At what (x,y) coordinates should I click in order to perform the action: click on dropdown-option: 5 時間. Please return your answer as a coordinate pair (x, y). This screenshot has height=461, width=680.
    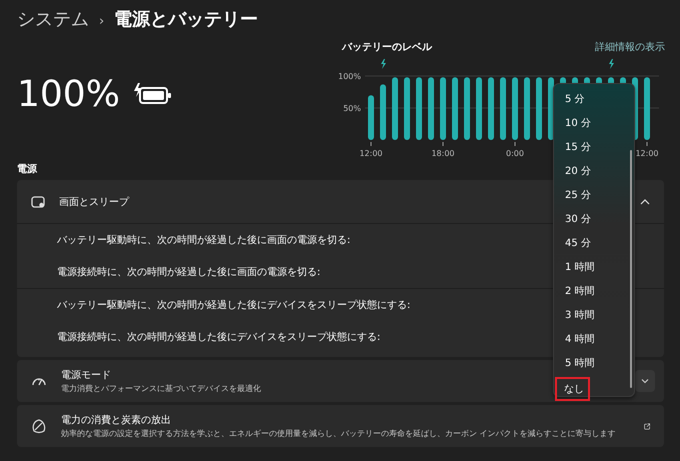
    Looking at the image, I should click on (594, 363).